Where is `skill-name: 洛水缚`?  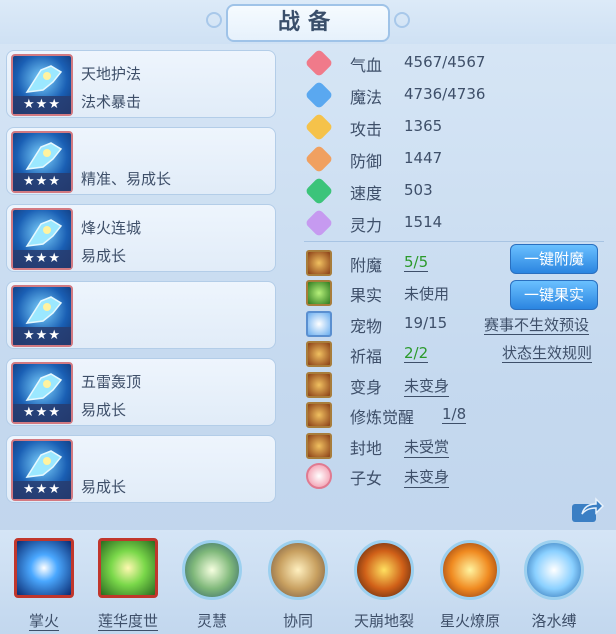 skill-name: 洛水缚 is located at coordinates (554, 621).